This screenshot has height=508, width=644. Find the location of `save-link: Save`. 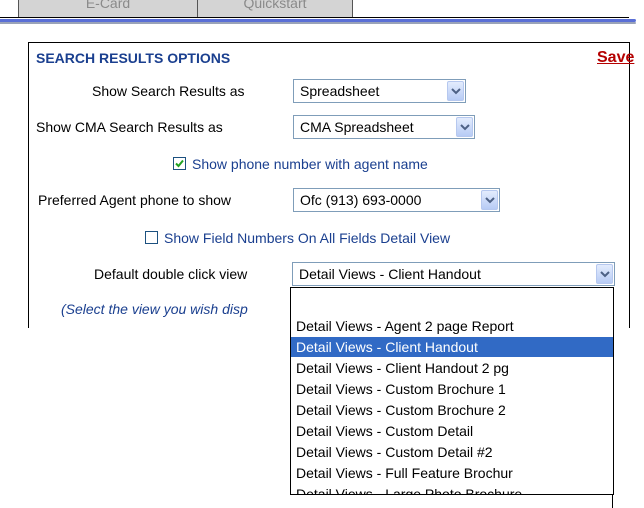

save-link: Save is located at coordinates (615, 58).